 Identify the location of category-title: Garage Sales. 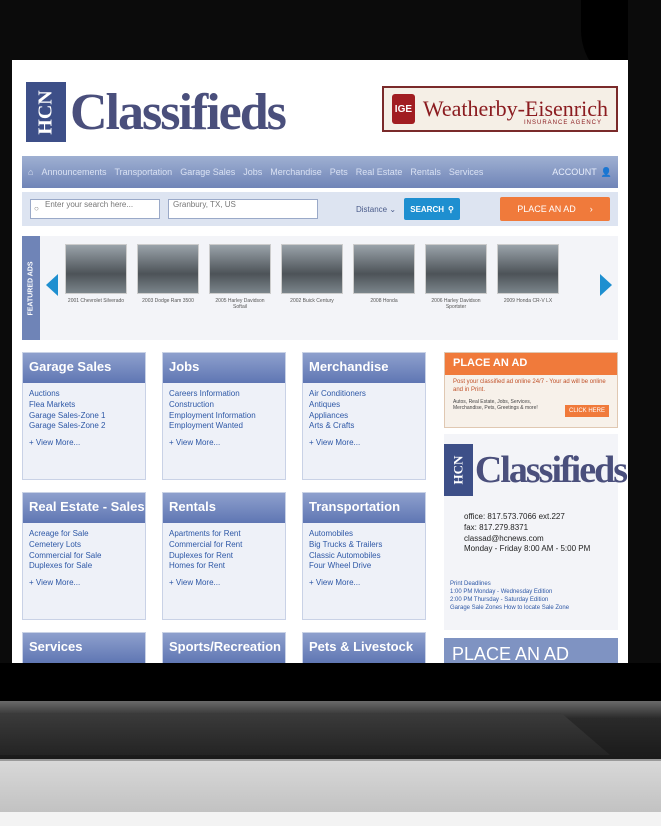
(84, 368).